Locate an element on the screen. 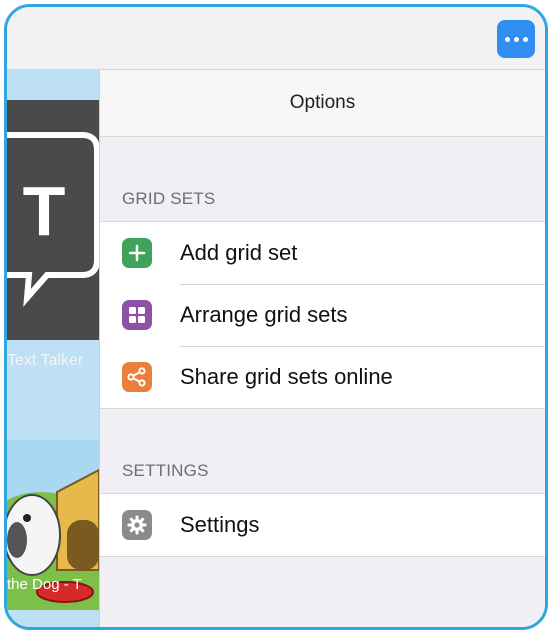  settings-item: Settings is located at coordinates (322, 525).